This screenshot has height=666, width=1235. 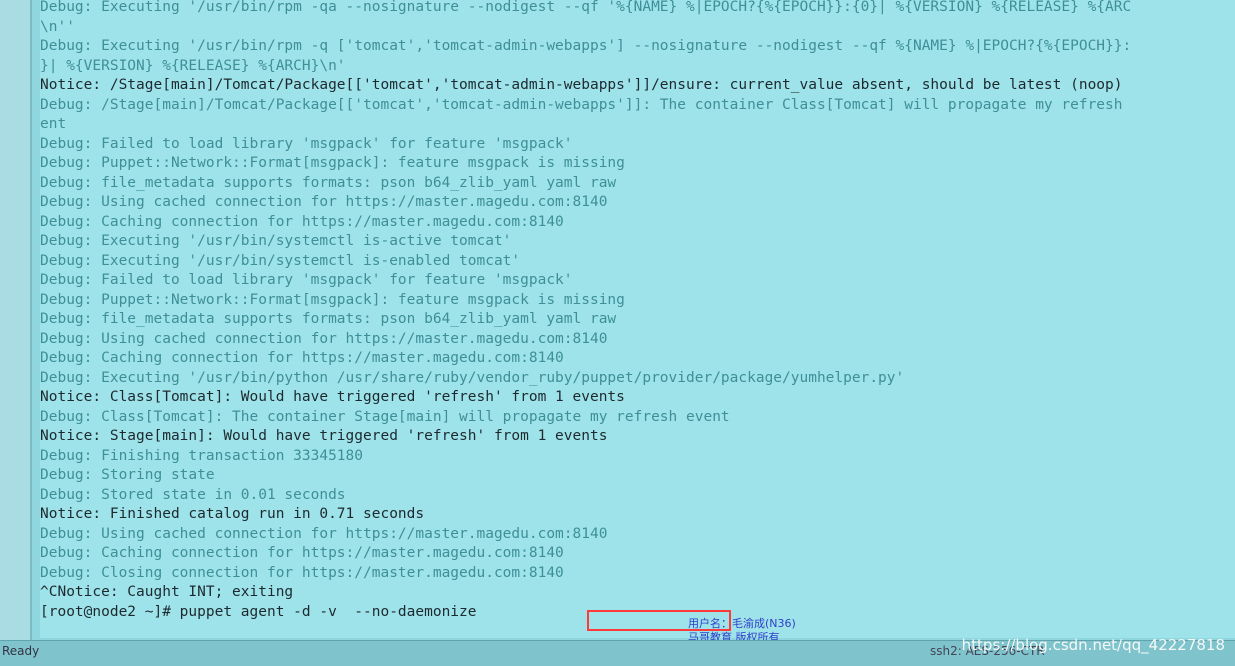 I want to click on watermark-username: 用户名：毛渝成(N36), so click(x=742, y=623).